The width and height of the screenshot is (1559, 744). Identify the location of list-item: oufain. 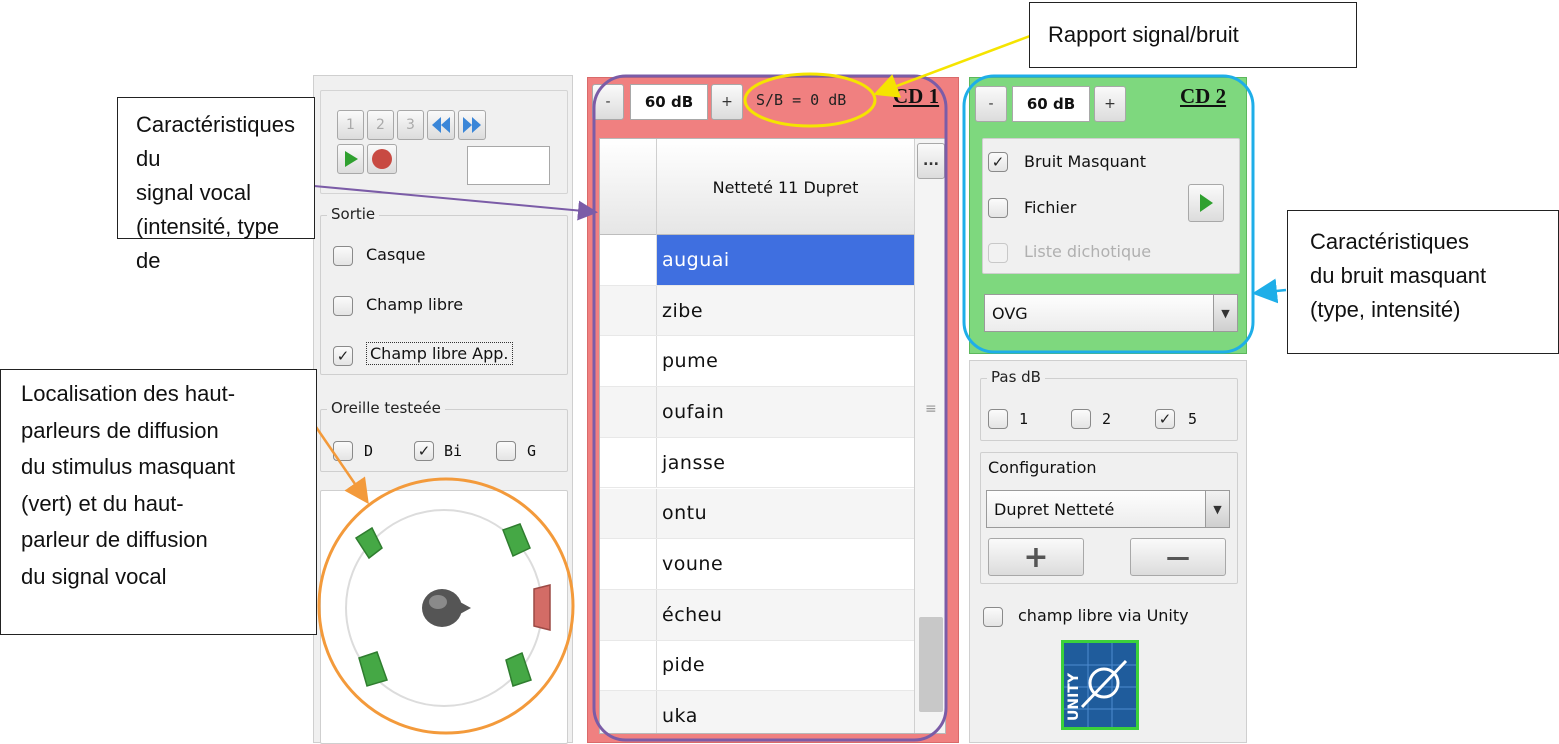
(757, 412).